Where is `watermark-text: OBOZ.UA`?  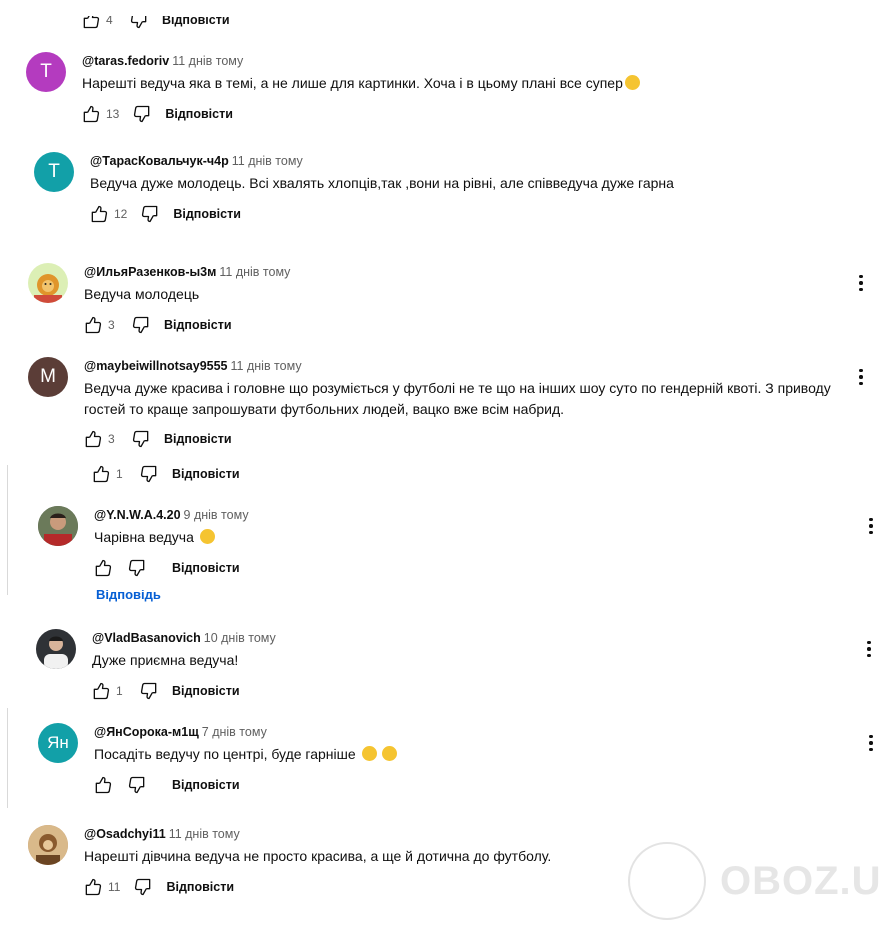
watermark-text: OBOZ.UA is located at coordinates (800, 880).